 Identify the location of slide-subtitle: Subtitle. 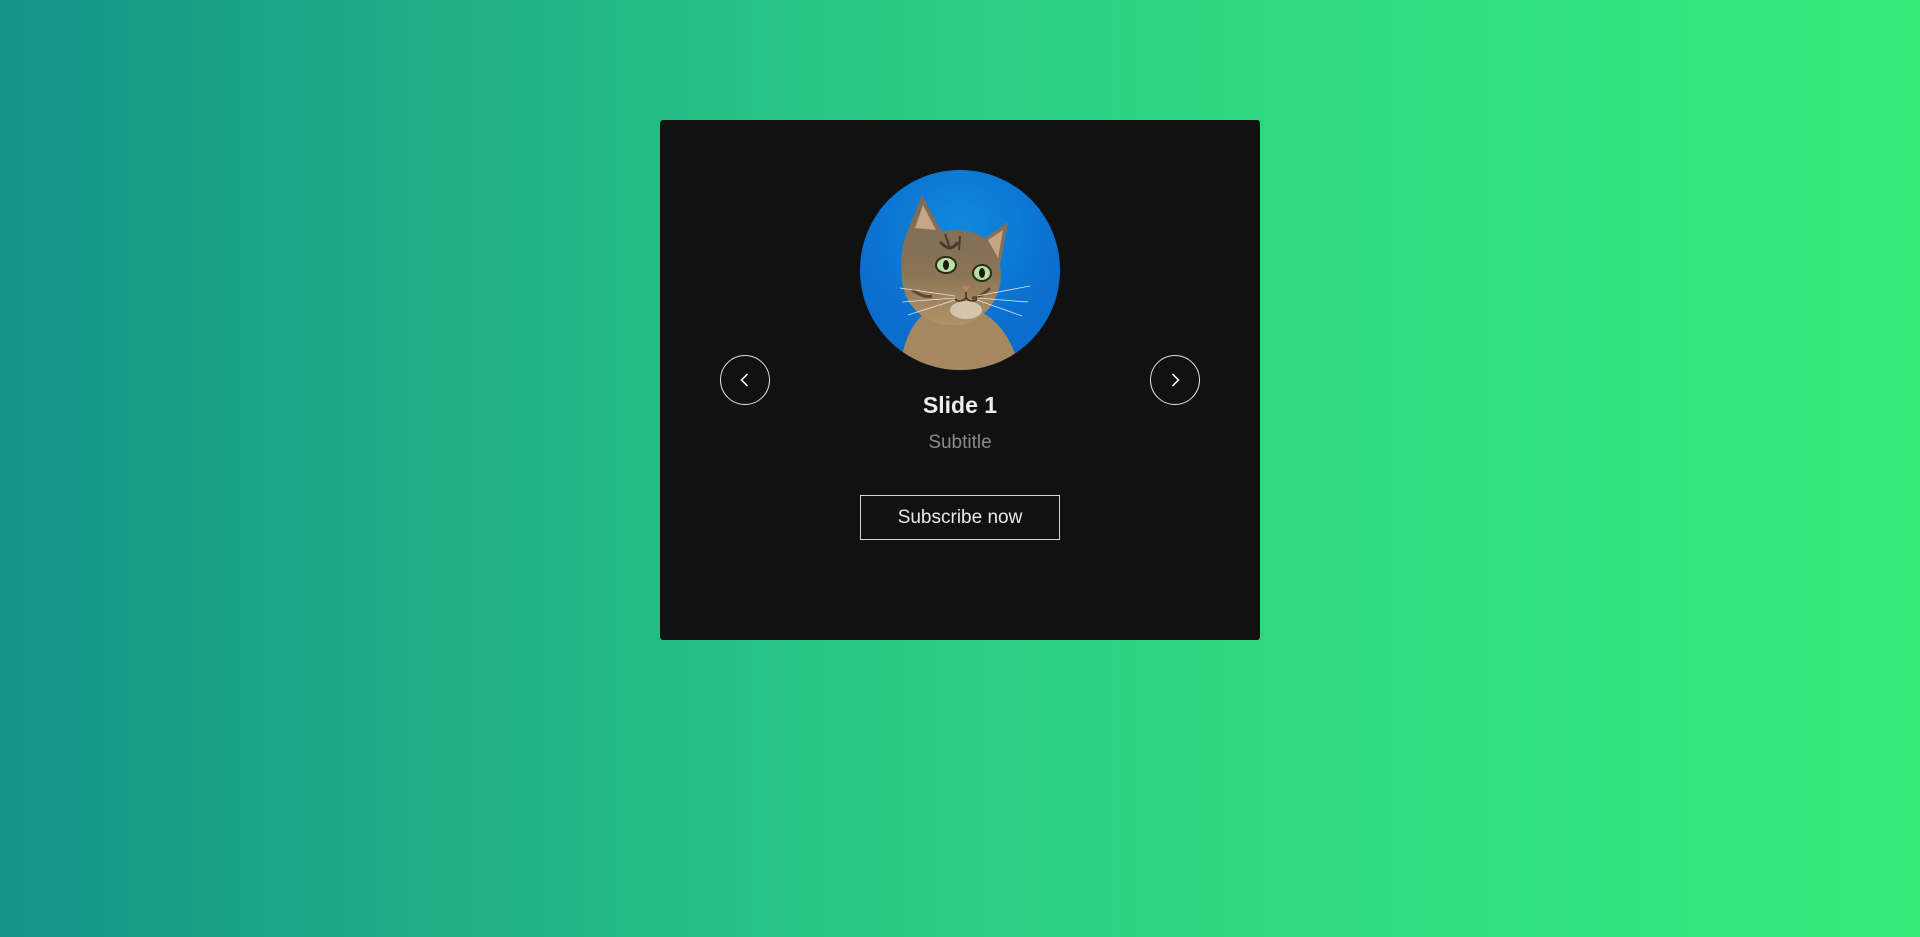
(960, 442).